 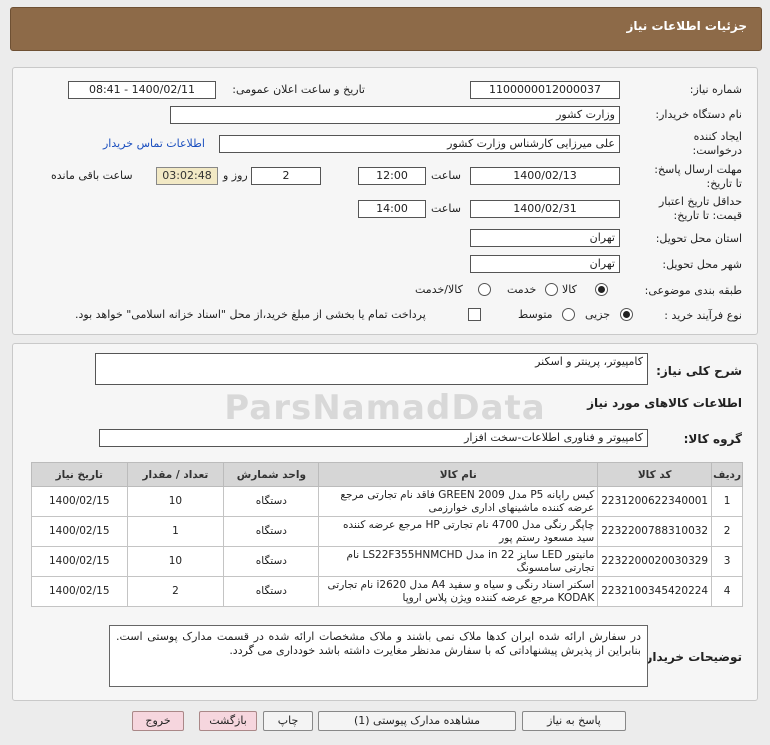 What do you see at coordinates (175, 591) in the screenshot?
I see `cell-qty: 2` at bounding box center [175, 591].